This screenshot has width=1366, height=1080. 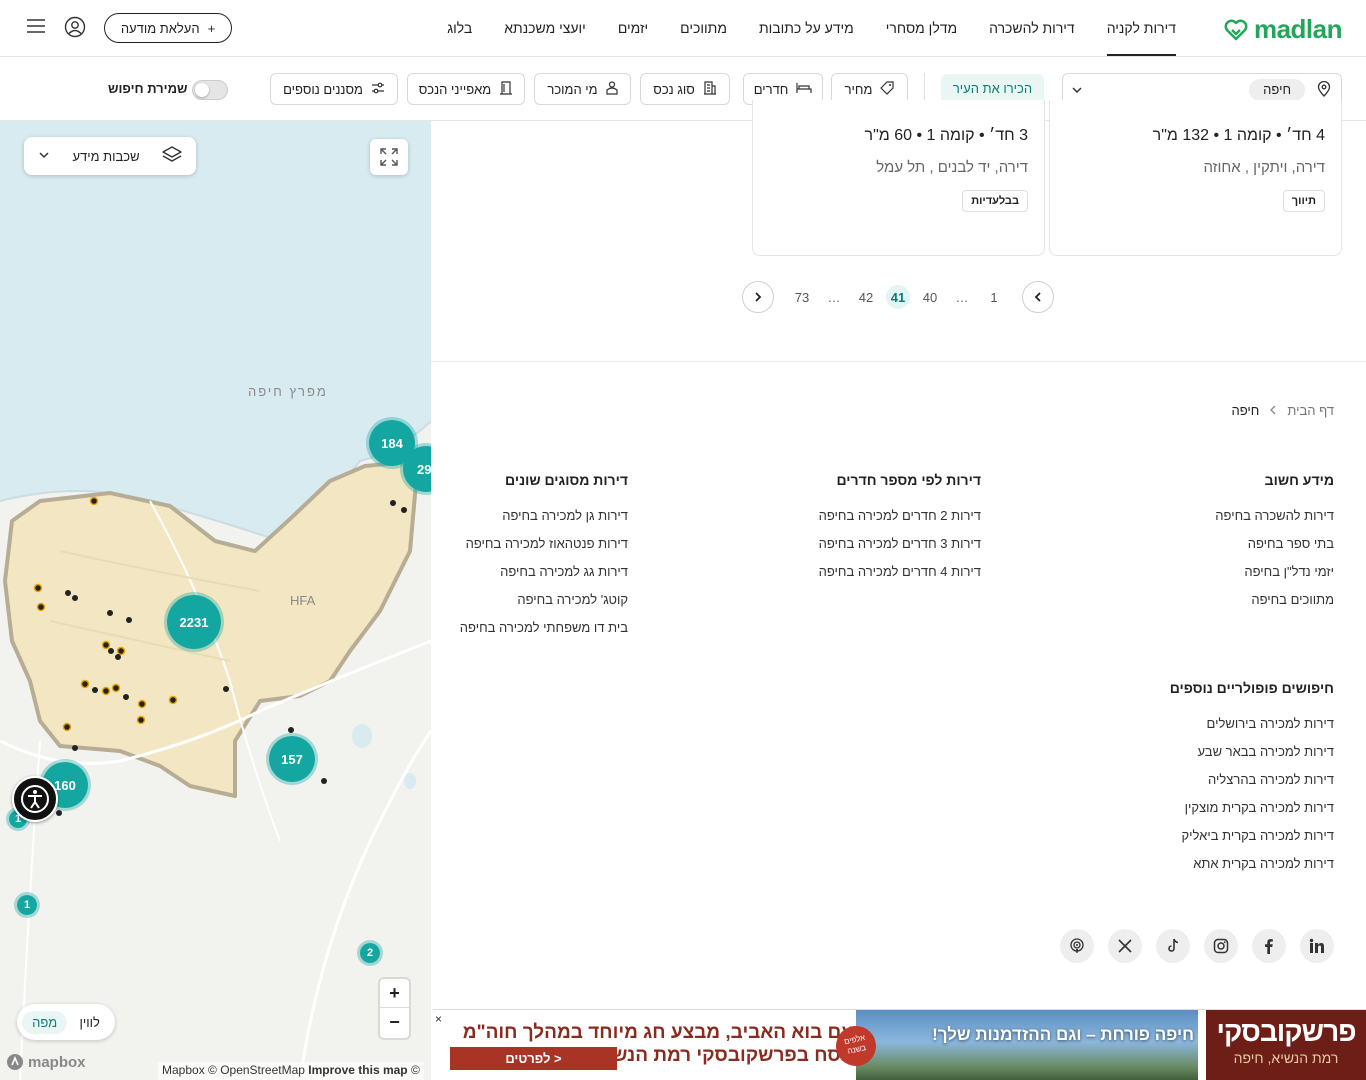 I want to click on breadcrumb-current: חיפה, so click(x=1245, y=410).